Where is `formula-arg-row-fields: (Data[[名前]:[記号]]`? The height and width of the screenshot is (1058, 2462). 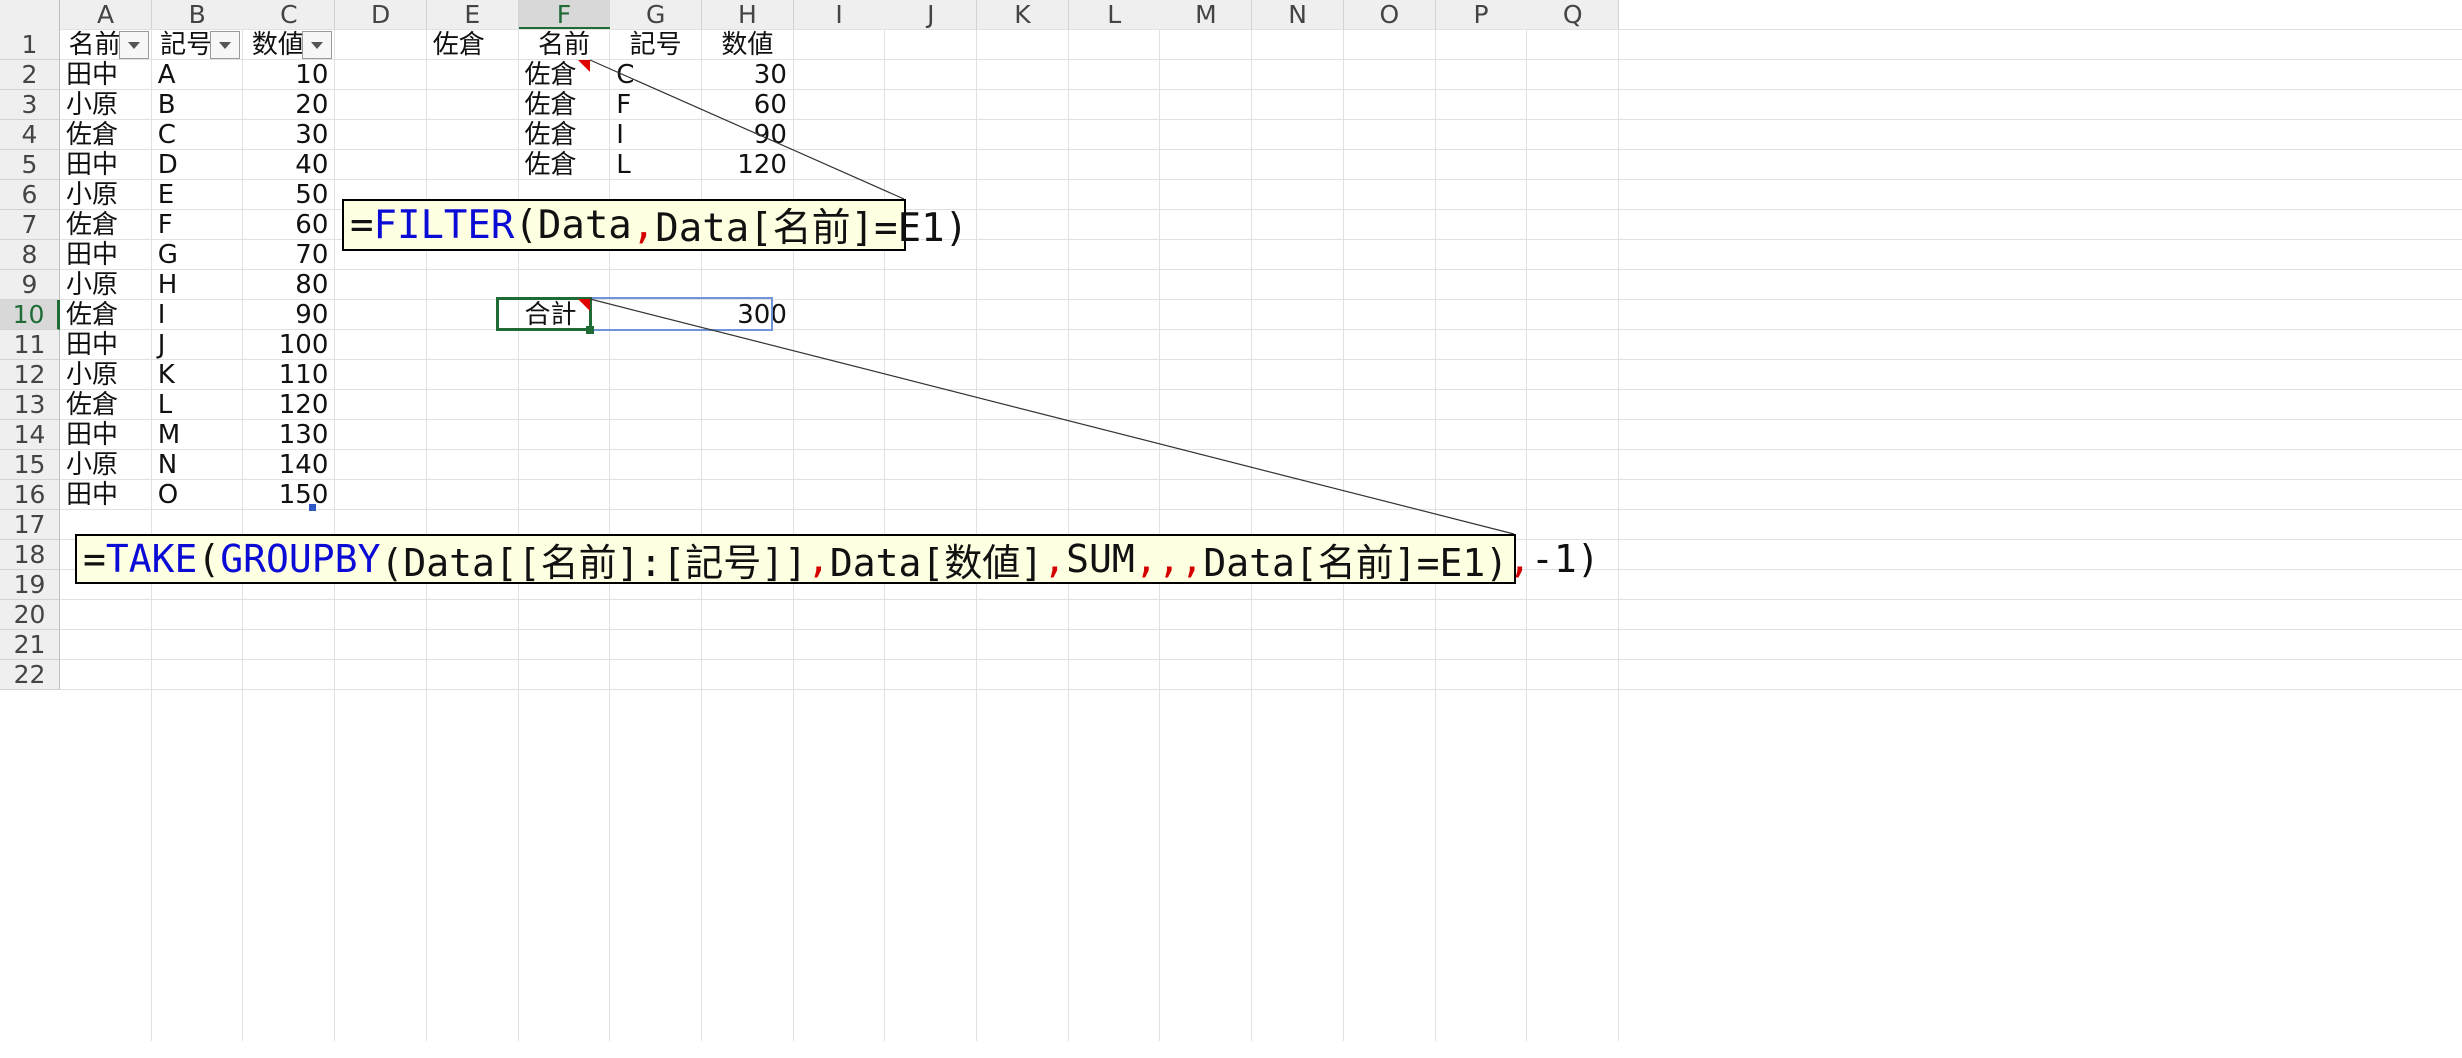
formula-arg-row-fields: (Data[[名前]:[記号]] is located at coordinates (593, 562).